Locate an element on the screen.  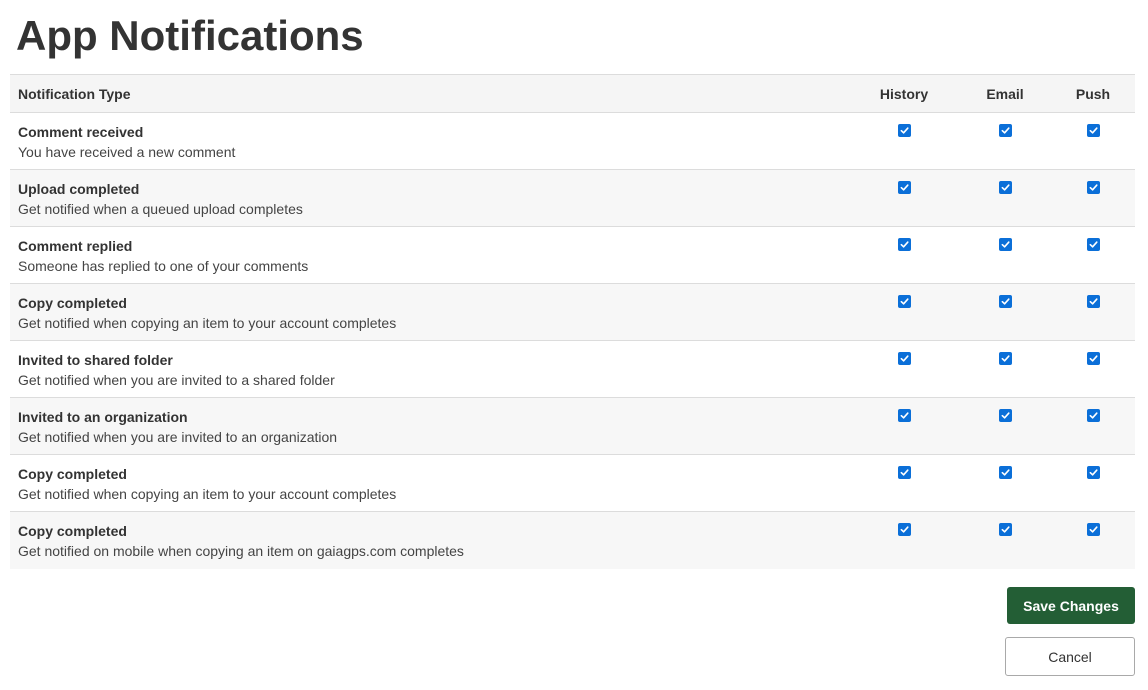
save-changes-button: Save Changes is located at coordinates (1071, 605).